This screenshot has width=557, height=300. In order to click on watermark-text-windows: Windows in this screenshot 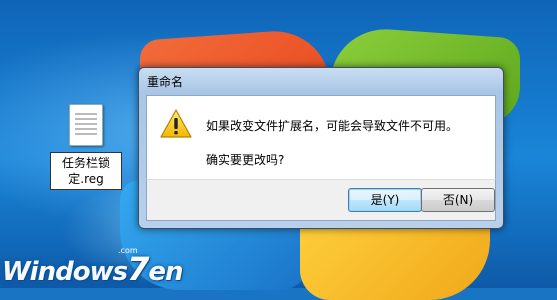, I will do `click(65, 272)`.